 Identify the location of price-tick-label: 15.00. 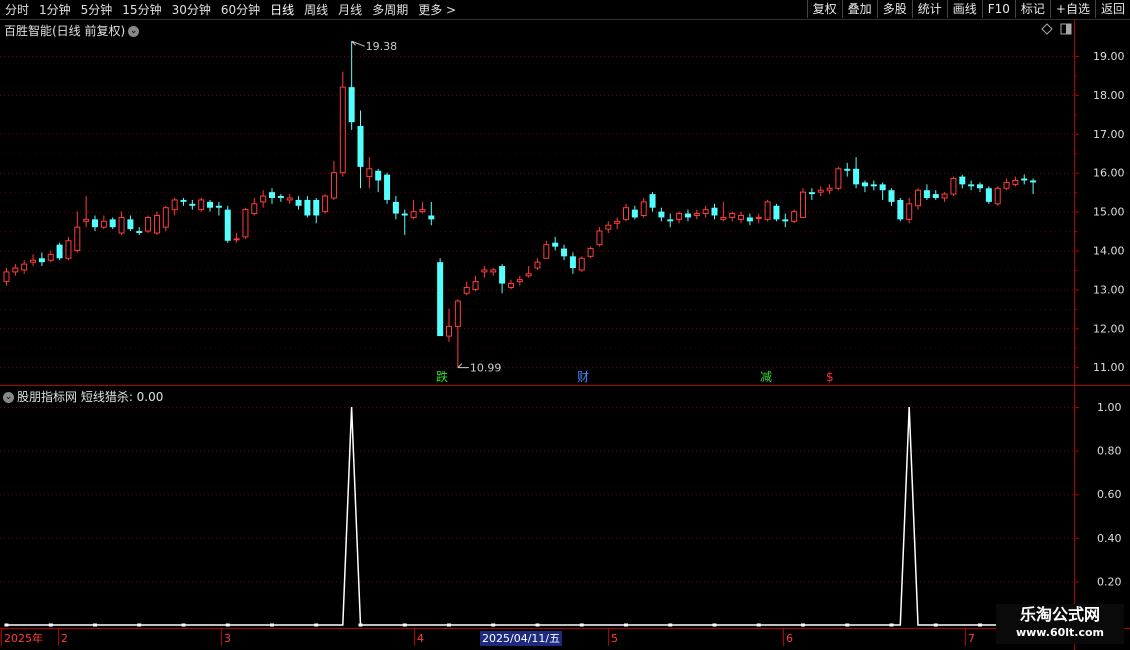
(1109, 212).